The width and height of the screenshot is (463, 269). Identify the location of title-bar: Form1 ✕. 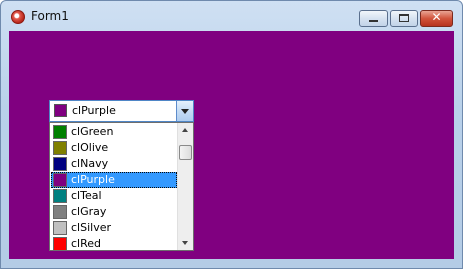
(231, 16).